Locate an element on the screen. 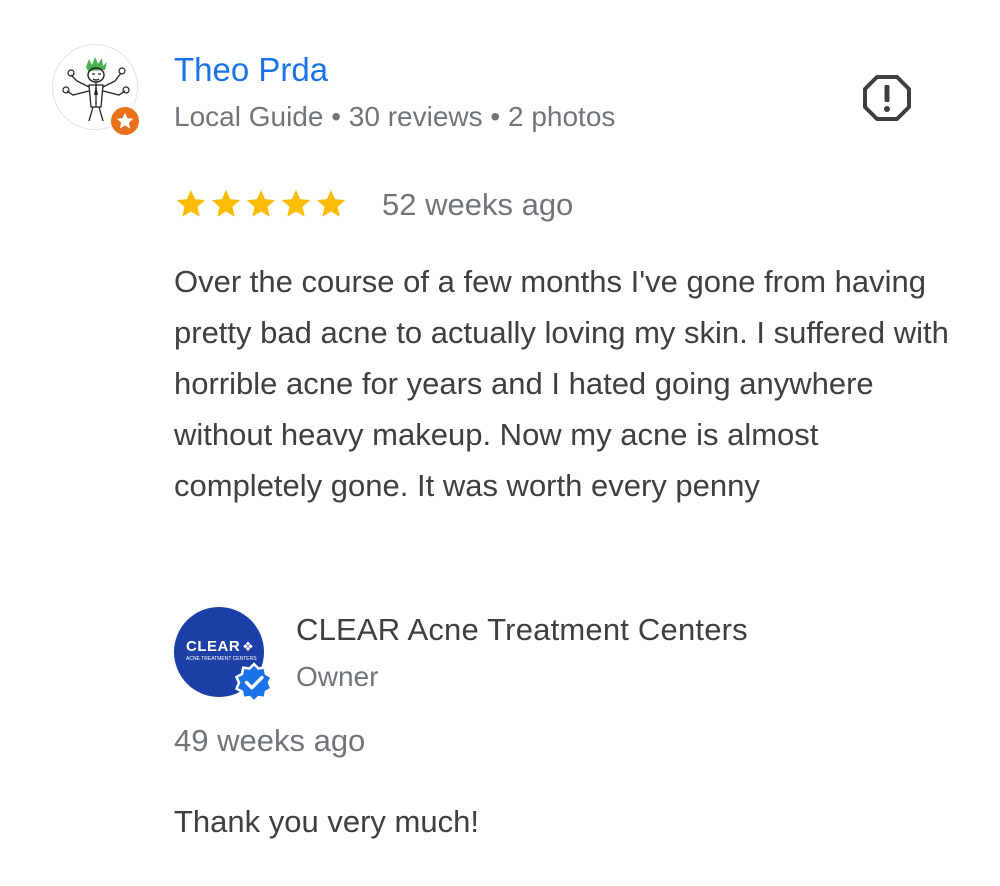  review-time: 52 weeks ago is located at coordinates (478, 204).